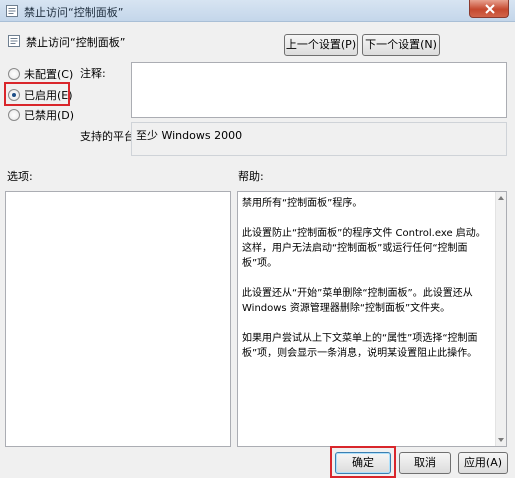 The width and height of the screenshot is (515, 478). Describe the element at coordinates (76, 42) in the screenshot. I see `setting-title: 禁止访问“控制面板”` at that location.